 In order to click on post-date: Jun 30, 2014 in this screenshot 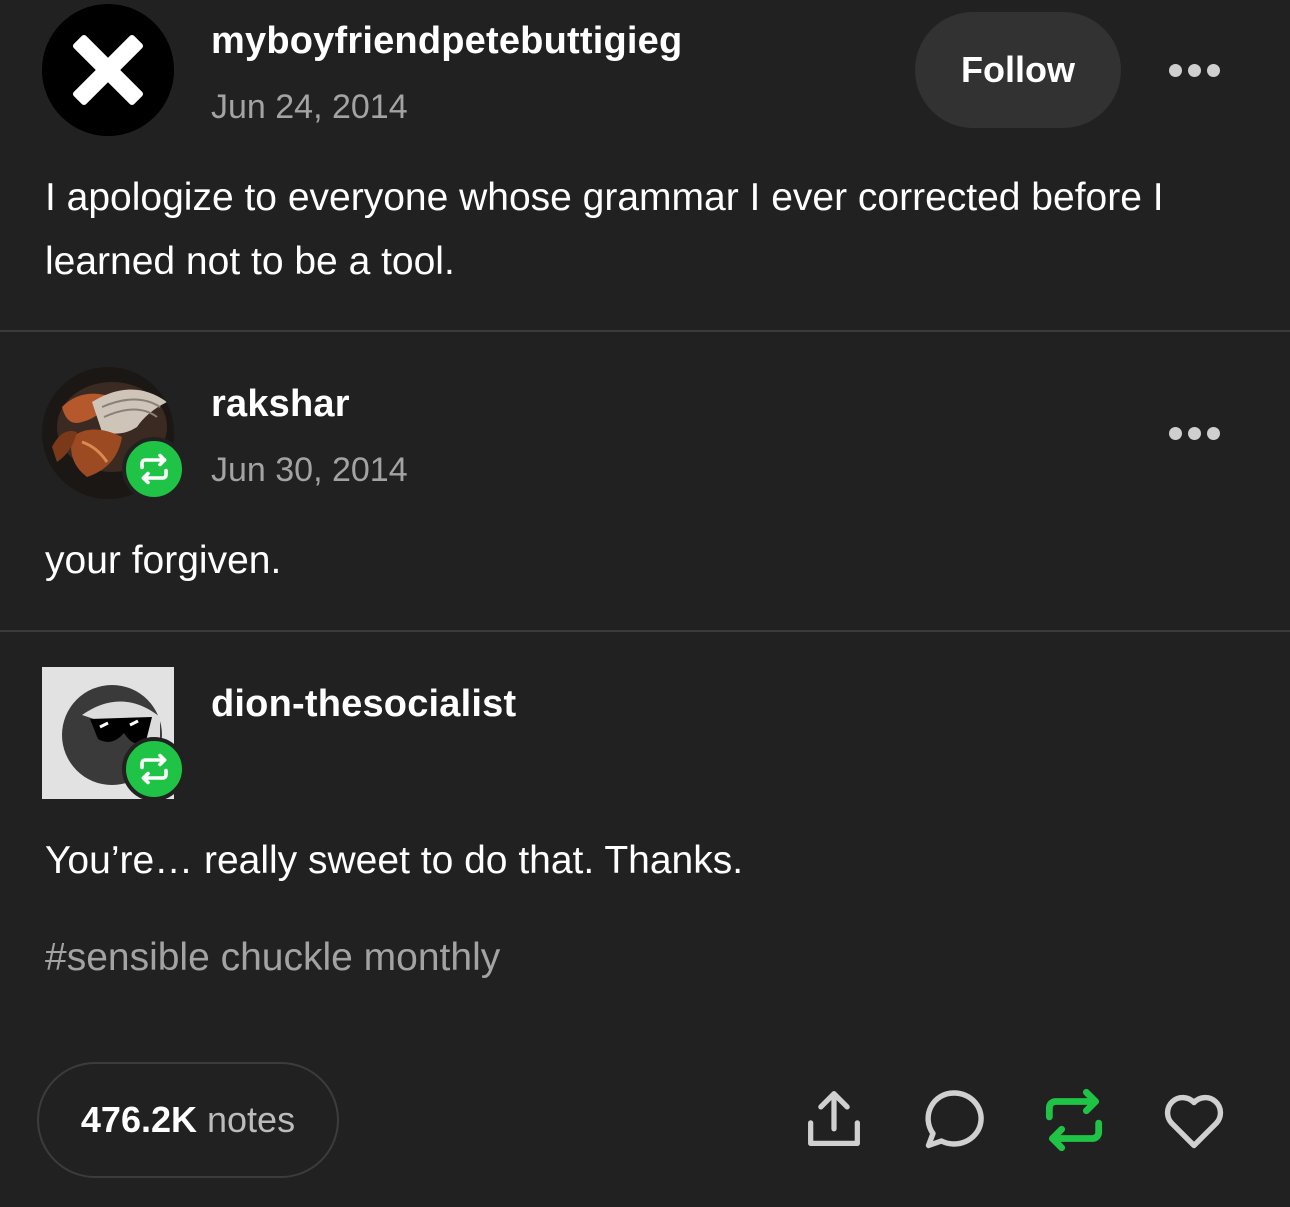, I will do `click(309, 470)`.